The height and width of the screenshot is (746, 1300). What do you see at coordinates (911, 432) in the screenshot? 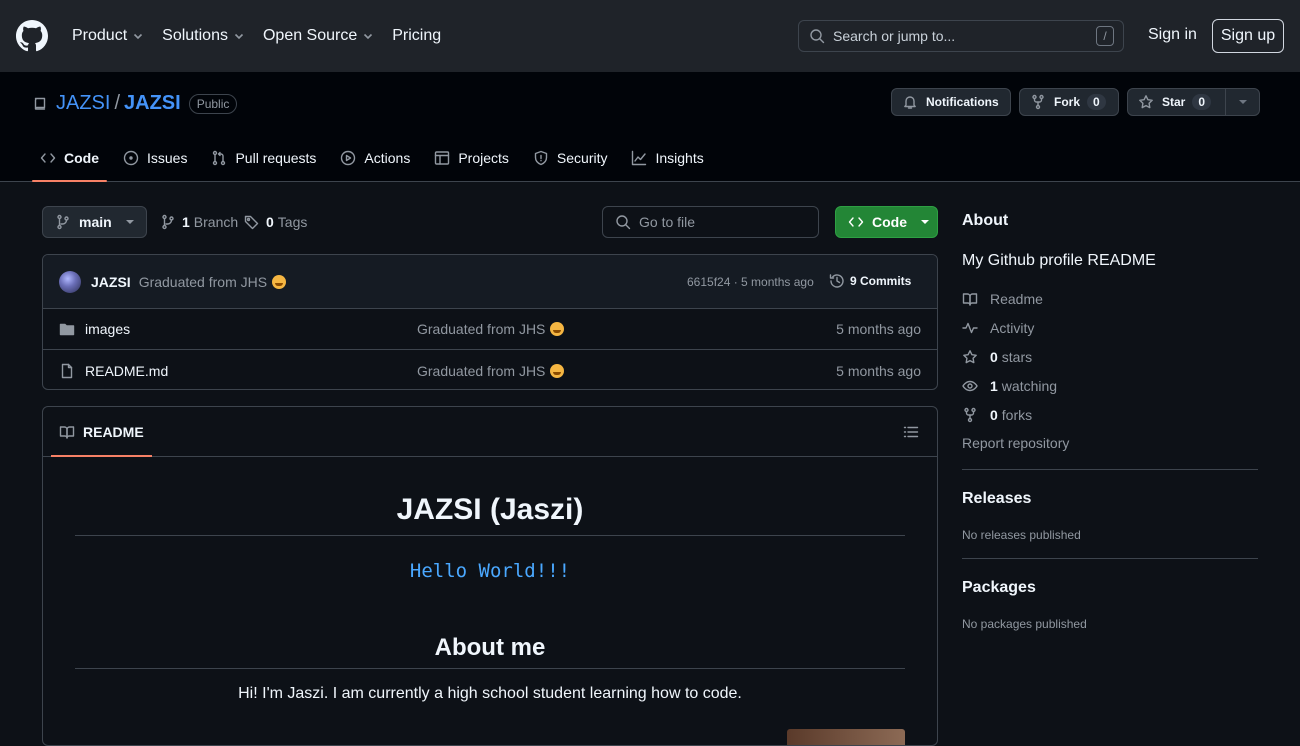
I see `list-icon` at bounding box center [911, 432].